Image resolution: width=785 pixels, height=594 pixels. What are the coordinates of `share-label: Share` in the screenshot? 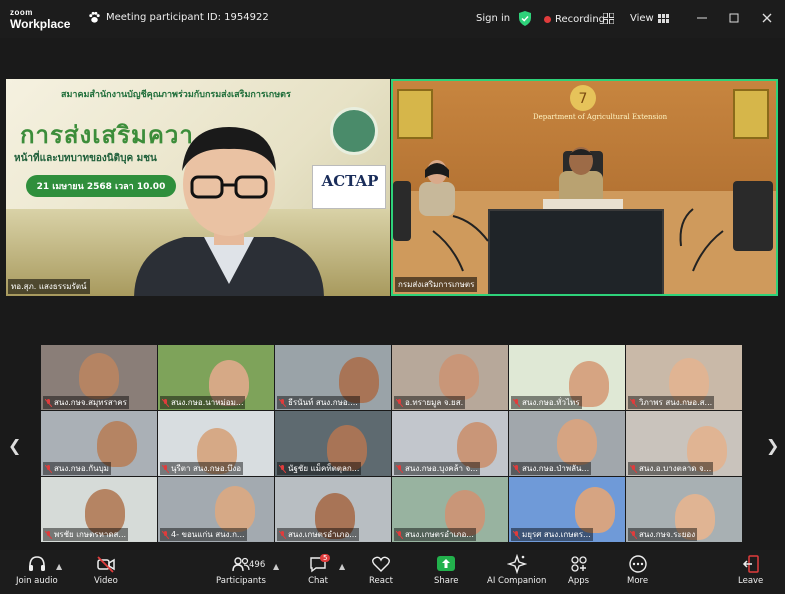 It's located at (446, 581).